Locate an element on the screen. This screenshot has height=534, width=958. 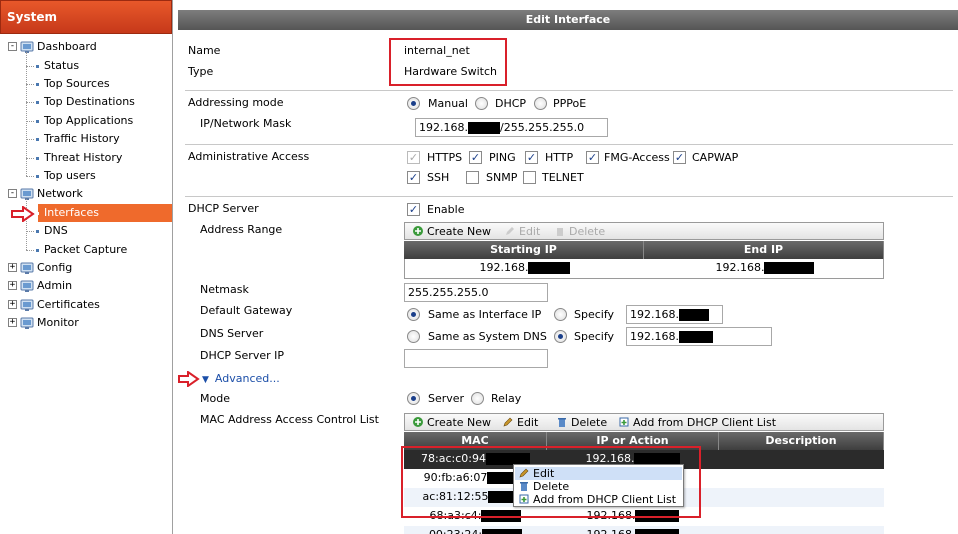
telnet-checkbox is located at coordinates (529, 177).